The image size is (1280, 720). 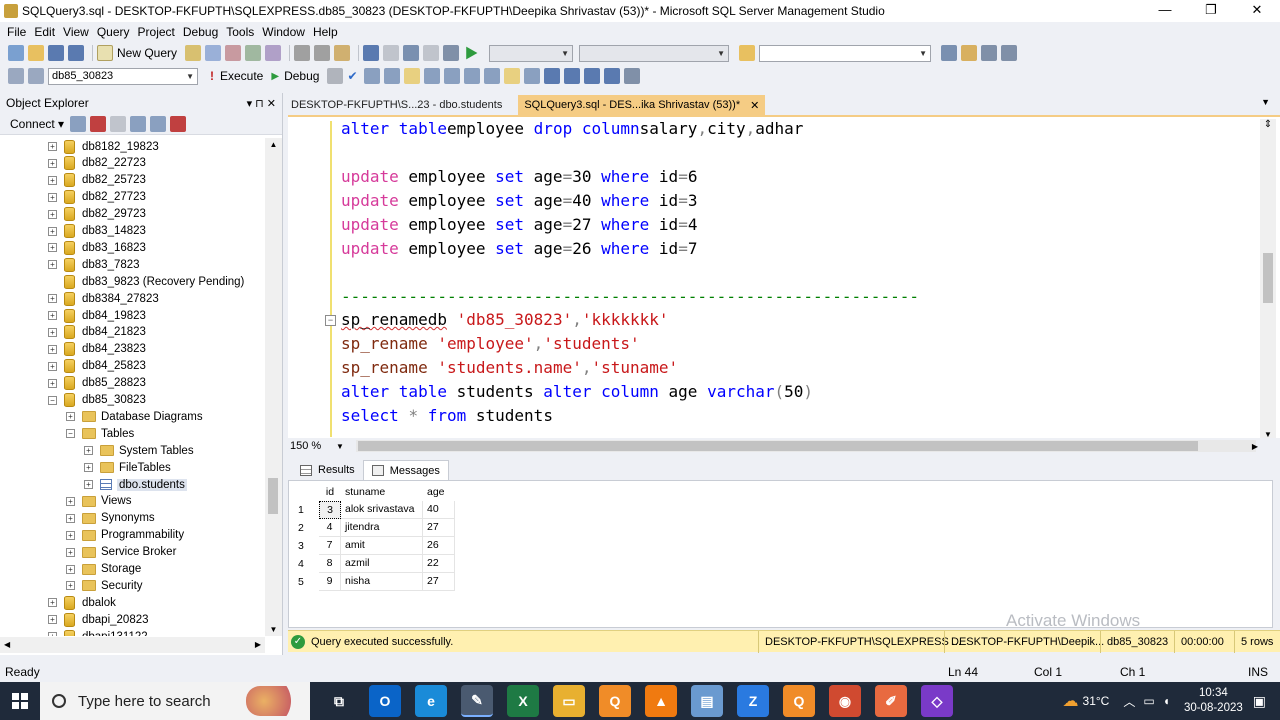 I want to click on menu-window: Window, so click(x=286, y=32).